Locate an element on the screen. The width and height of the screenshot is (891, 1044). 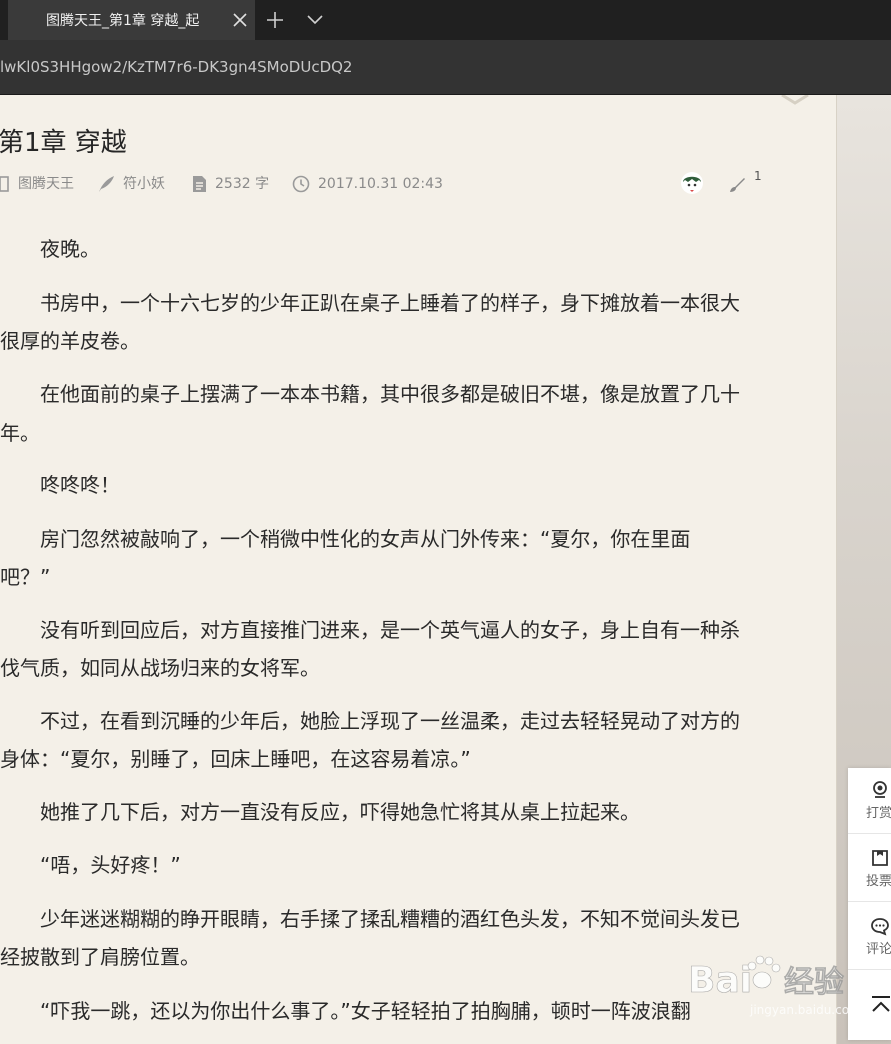
chapter-title: 第1章 穿越 is located at coordinates (63, 143).